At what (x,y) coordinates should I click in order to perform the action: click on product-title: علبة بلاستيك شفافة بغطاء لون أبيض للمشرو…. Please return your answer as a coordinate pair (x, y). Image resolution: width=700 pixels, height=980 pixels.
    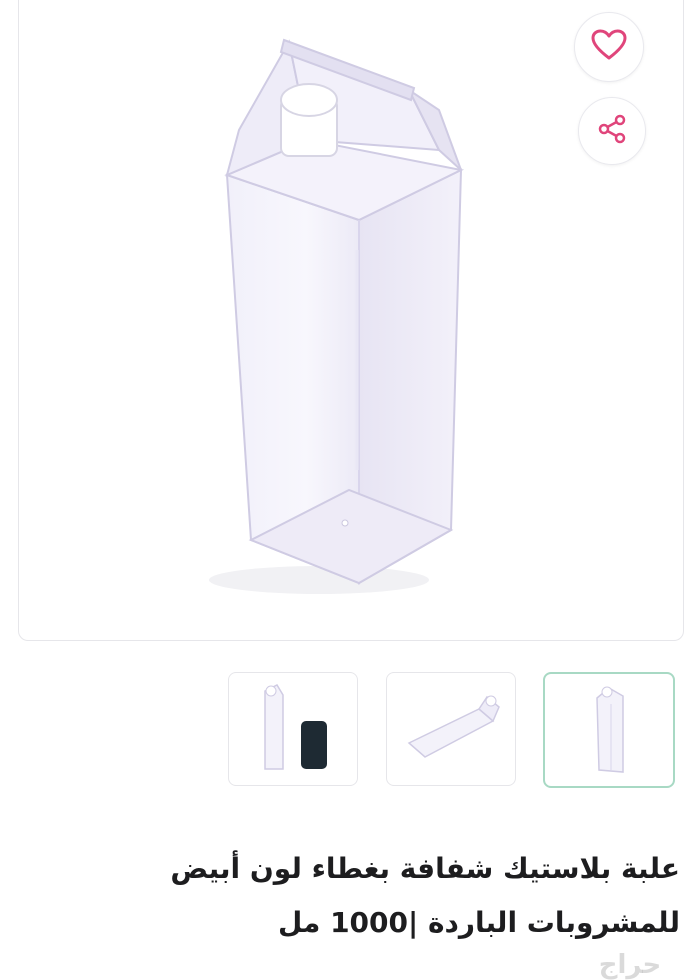
    Looking at the image, I should click on (425, 895).